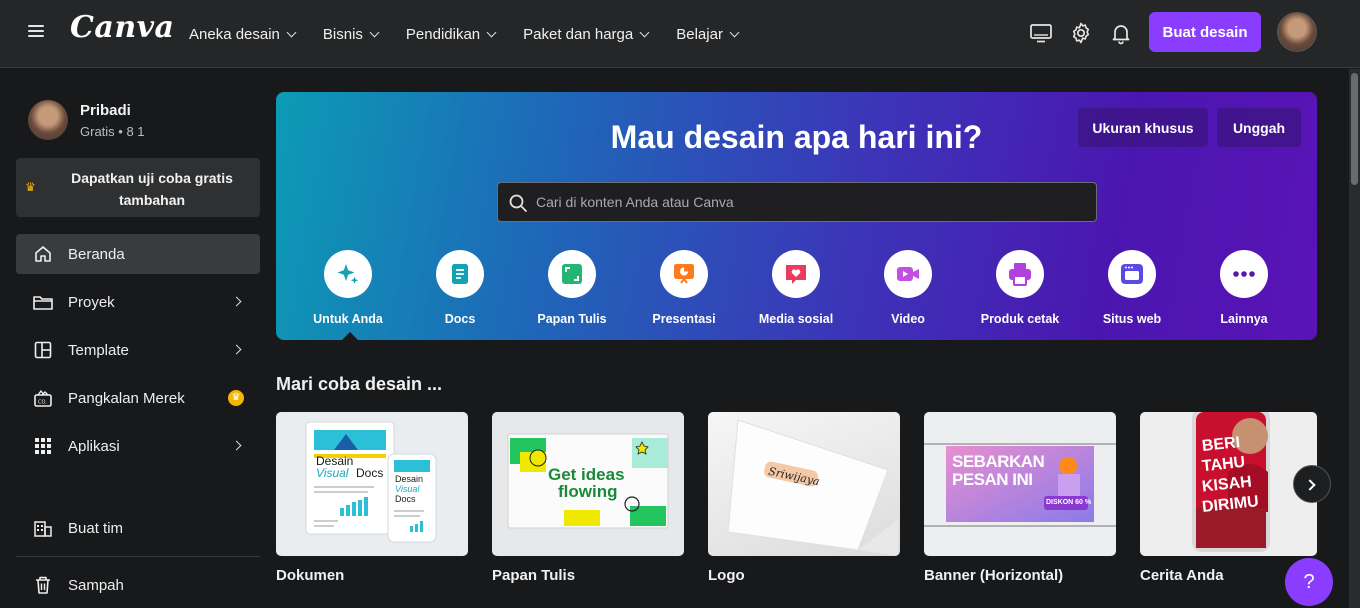 The image size is (1360, 608). Describe the element at coordinates (1244, 274) in the screenshot. I see `more-icon` at that location.